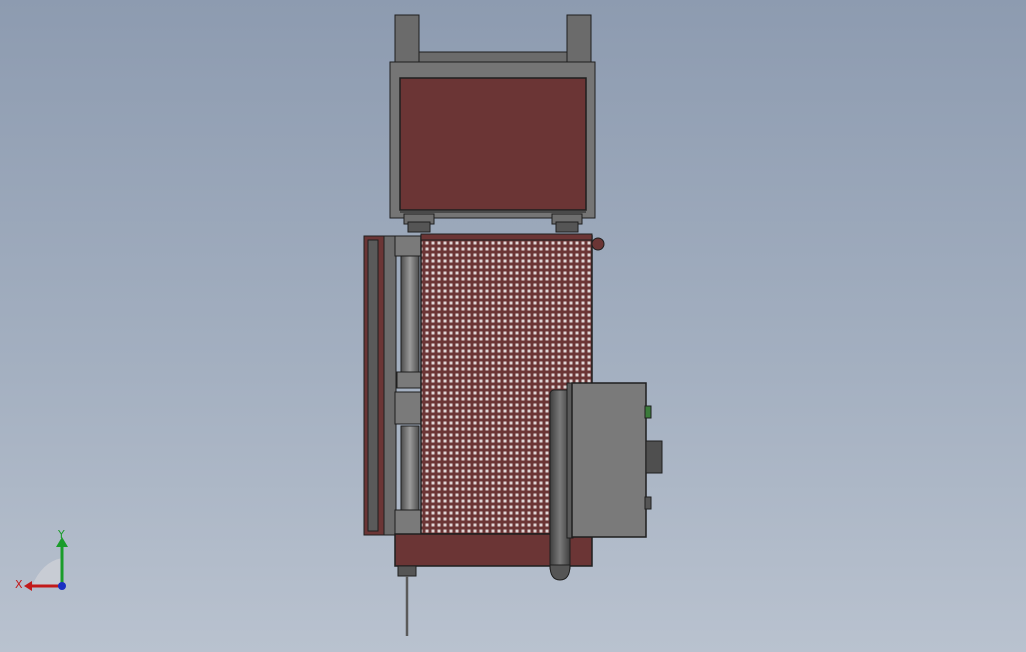 Image resolution: width=1026 pixels, height=652 pixels. Describe the element at coordinates (493, 144) in the screenshot. I see `upper-box-red-panel` at that location.